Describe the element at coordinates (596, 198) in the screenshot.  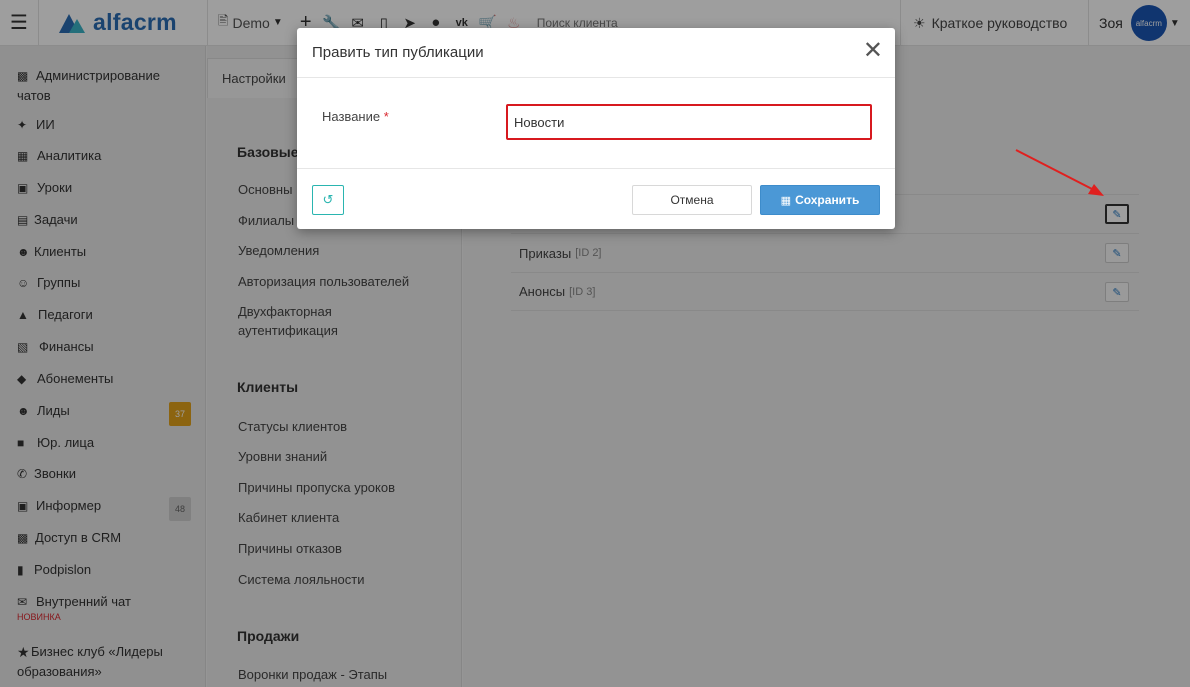
I see `modal-footer: ↺ Отмена ▦ Сохранить` at that location.